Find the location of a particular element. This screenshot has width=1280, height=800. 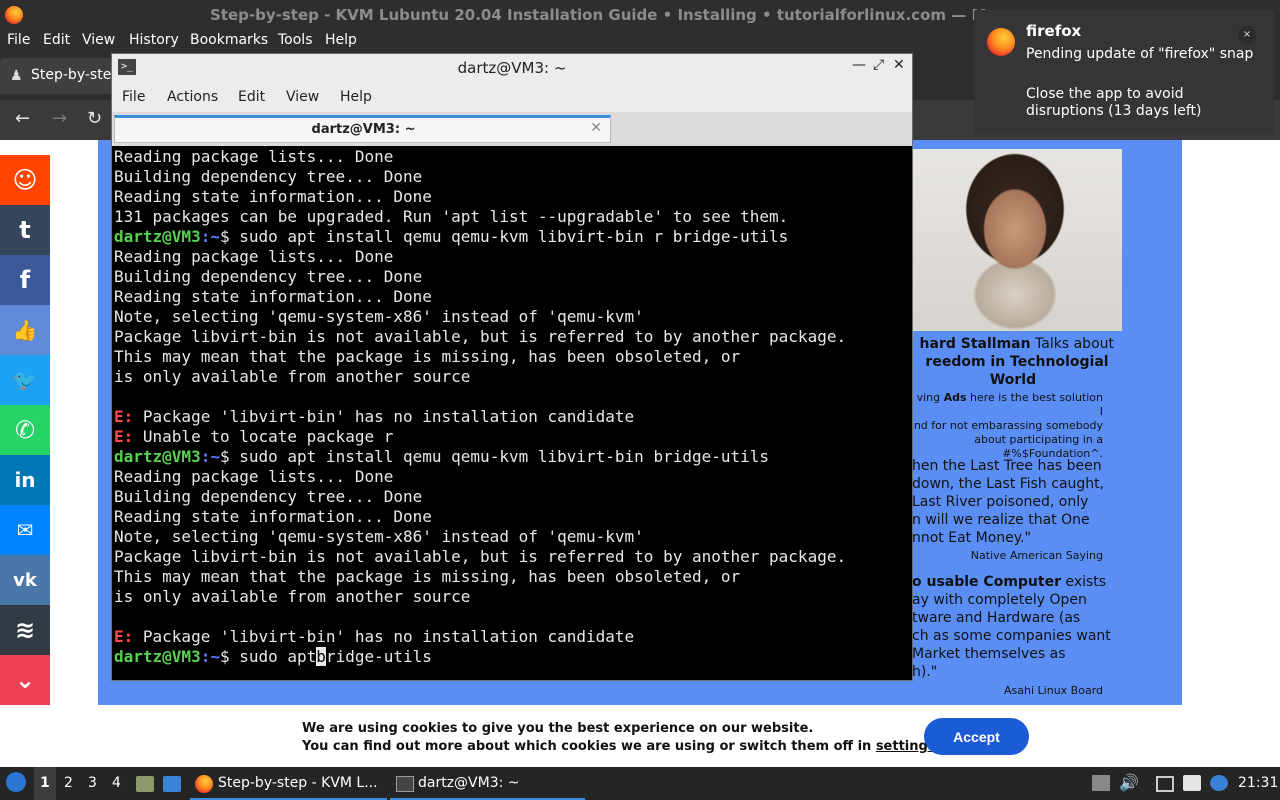

terminal-menu-actions: Actions is located at coordinates (192, 97).